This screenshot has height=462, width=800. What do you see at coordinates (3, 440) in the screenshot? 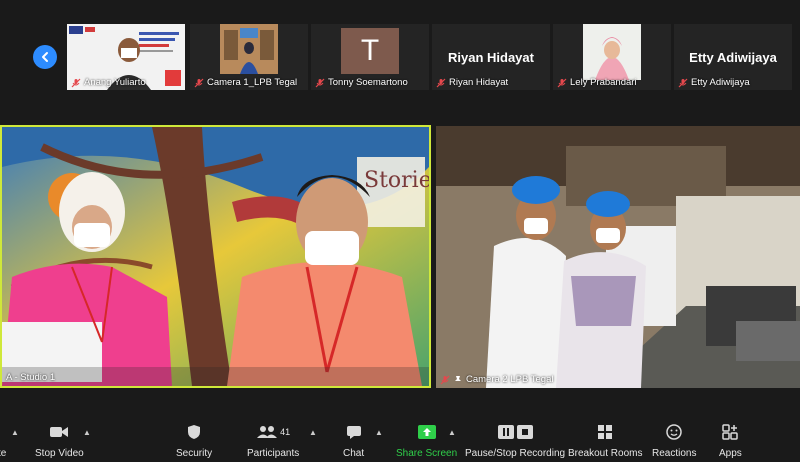
I see `mute-button: te` at bounding box center [3, 440].